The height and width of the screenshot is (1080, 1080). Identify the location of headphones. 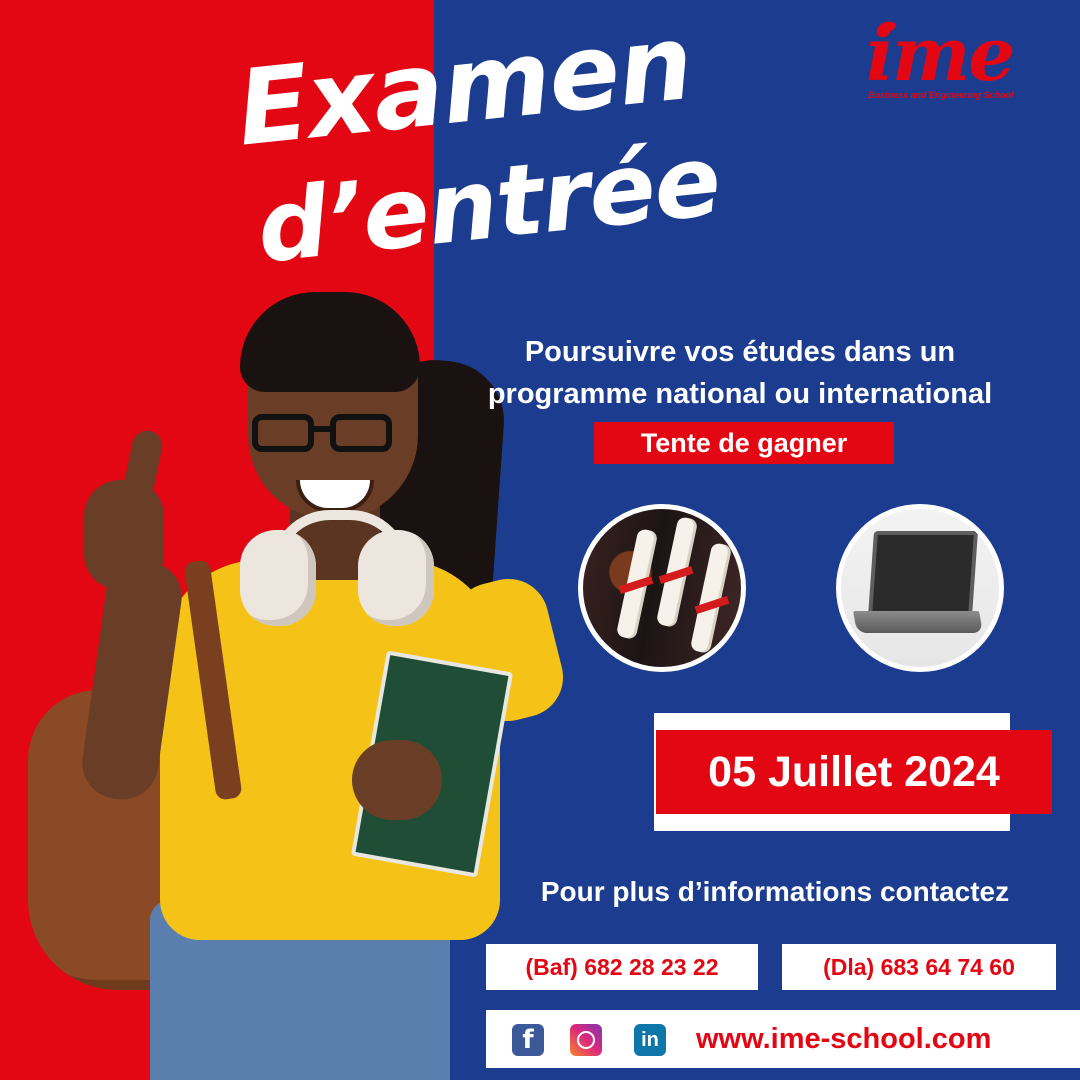
(340, 570).